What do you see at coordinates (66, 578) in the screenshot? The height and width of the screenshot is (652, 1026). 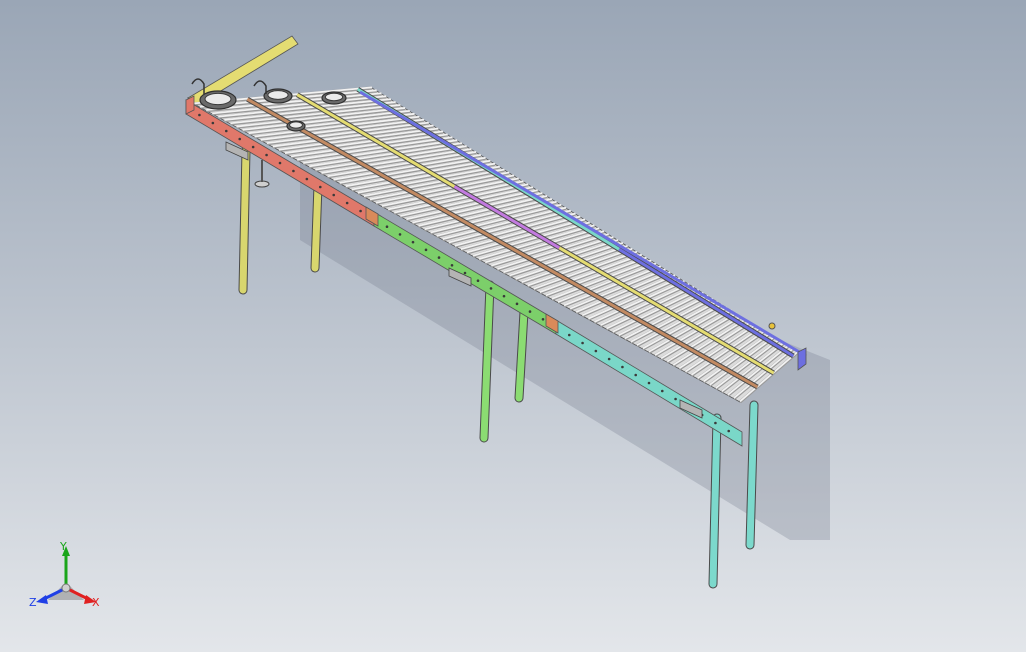 I see `orientation-triad: Y X Z` at bounding box center [66, 578].